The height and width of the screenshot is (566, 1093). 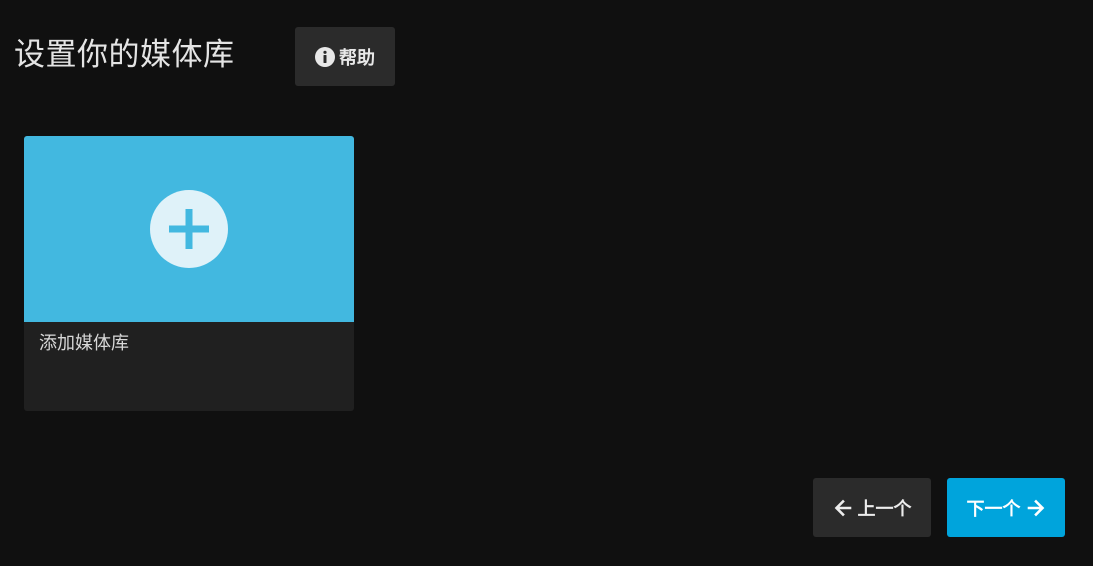 I want to click on previous-button: 上一个, so click(x=872, y=507).